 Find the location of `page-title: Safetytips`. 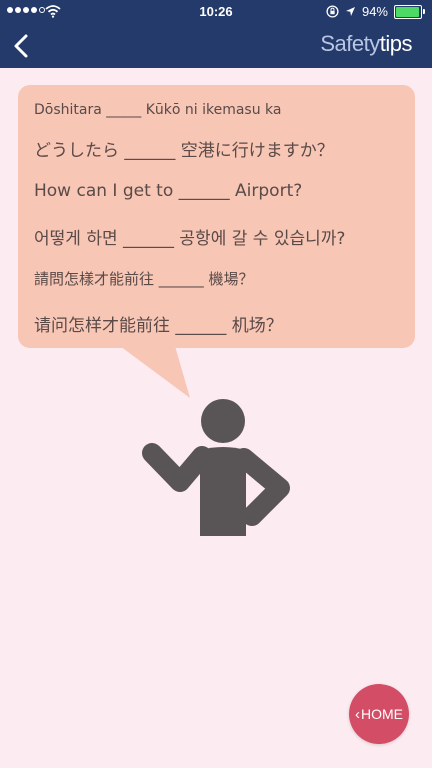

page-title: Safetytips is located at coordinates (366, 44).